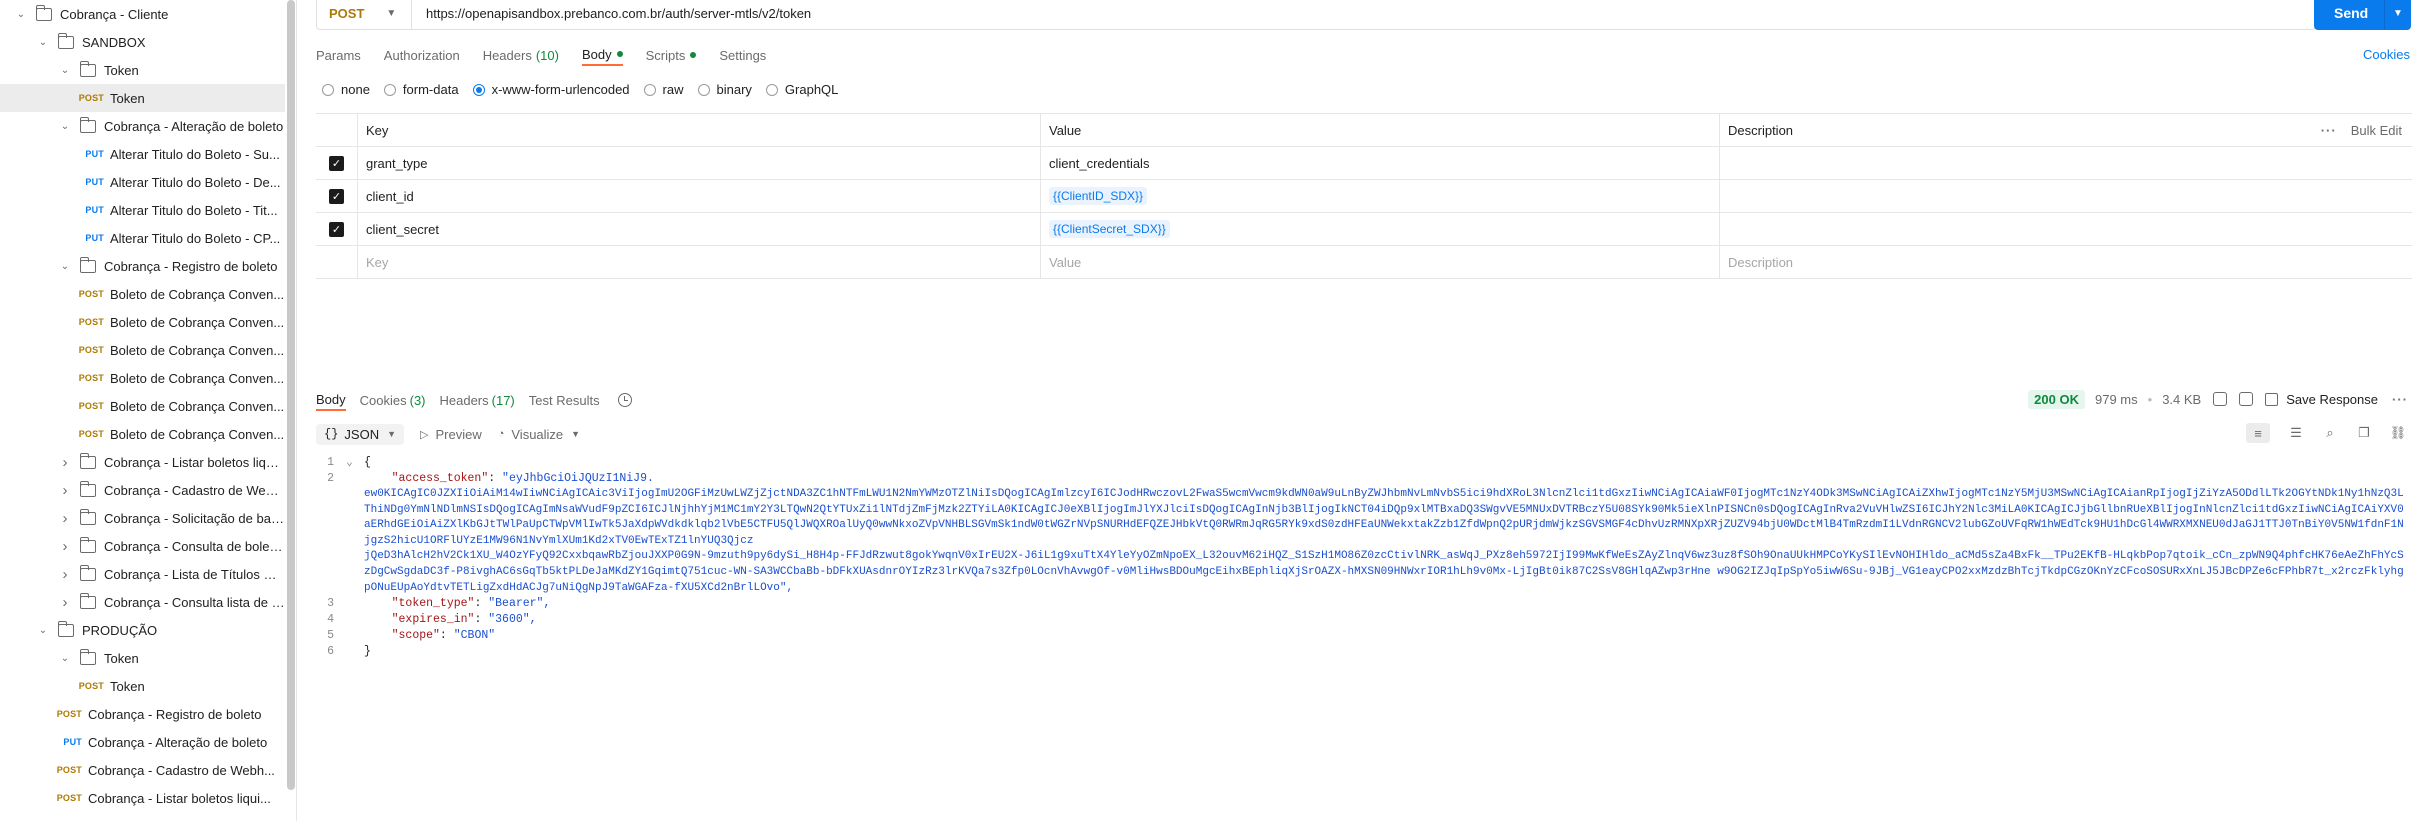 Image resolution: width=2420 pixels, height=821 pixels. What do you see at coordinates (421, 89) in the screenshot?
I see `body-type-form-data: form-data` at bounding box center [421, 89].